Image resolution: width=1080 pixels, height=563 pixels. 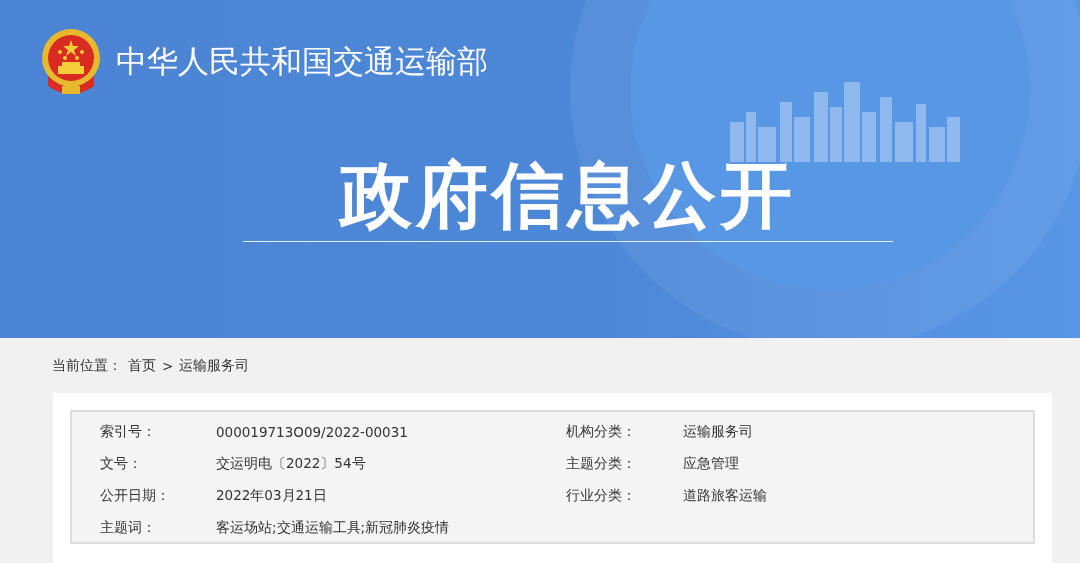 I want to click on field-value: 客运场站;交通运输工具;新冠肺炎疫情, so click(x=333, y=528).